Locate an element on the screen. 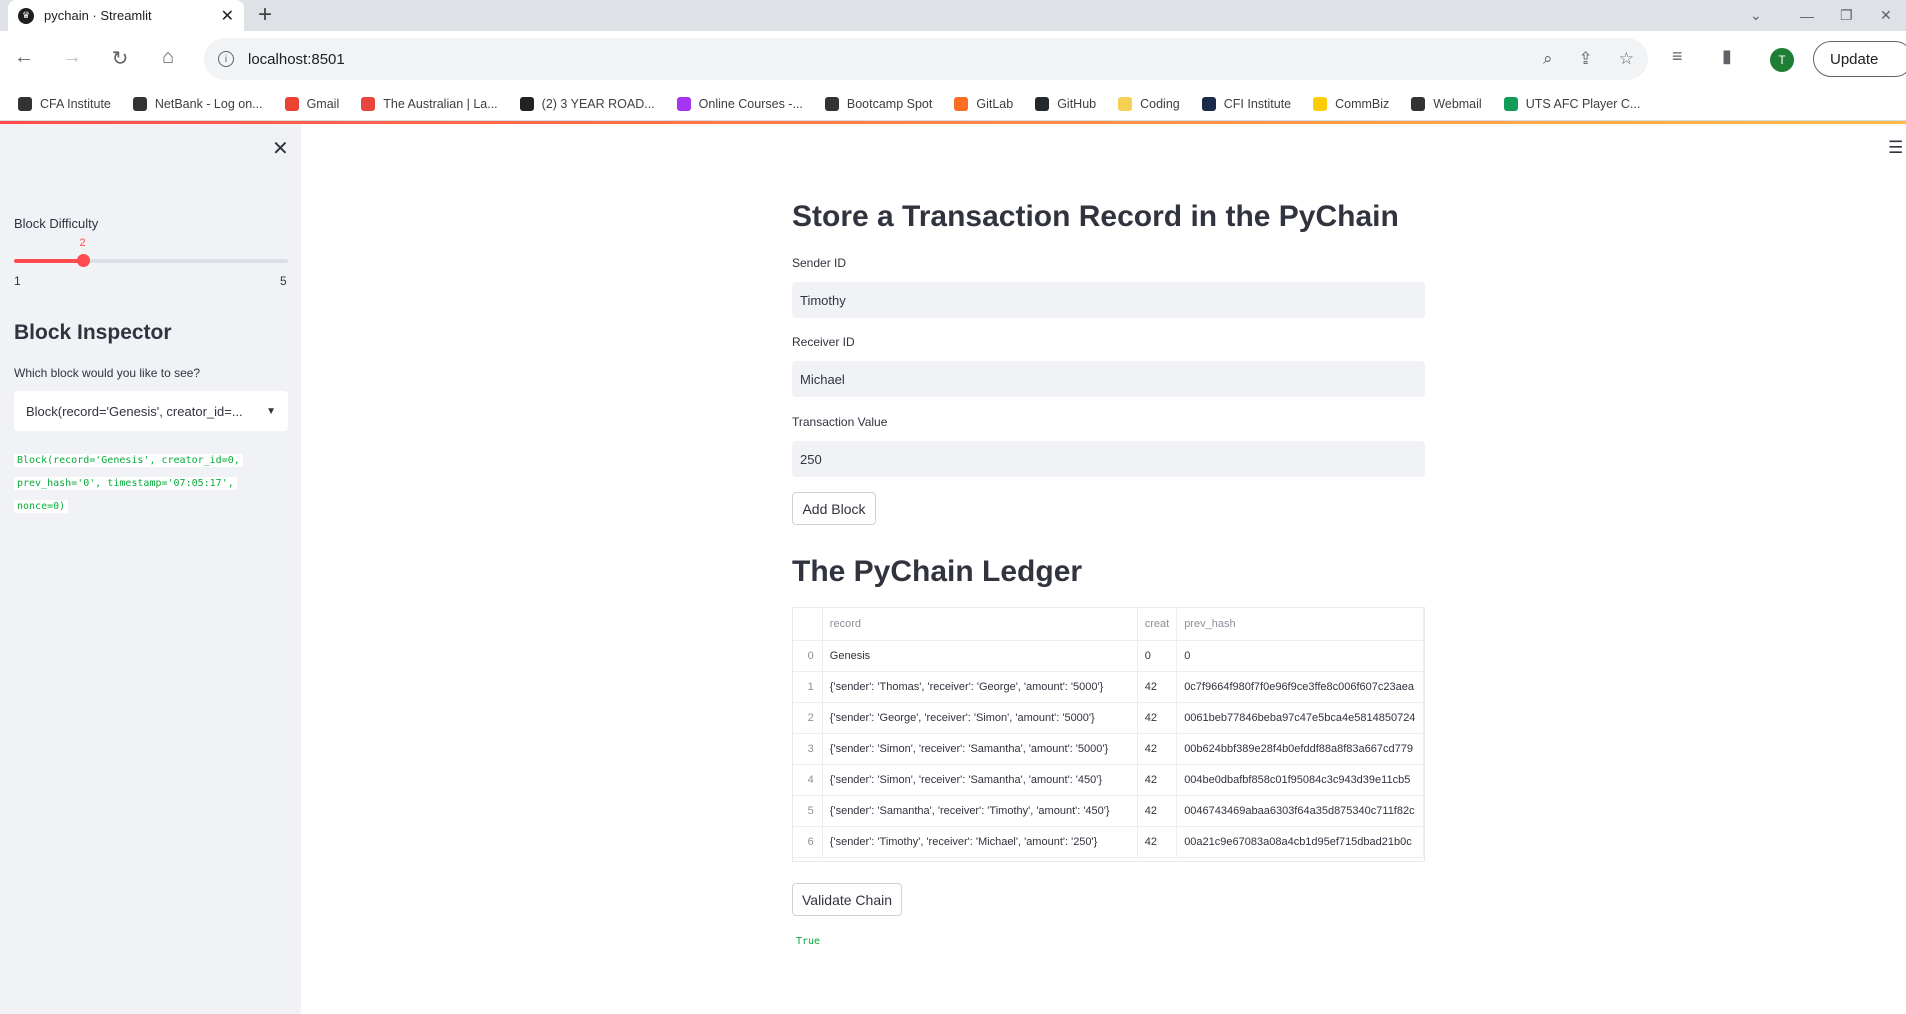 The width and height of the screenshot is (1906, 1014). tab-close-icon: ✕ is located at coordinates (227, 16).